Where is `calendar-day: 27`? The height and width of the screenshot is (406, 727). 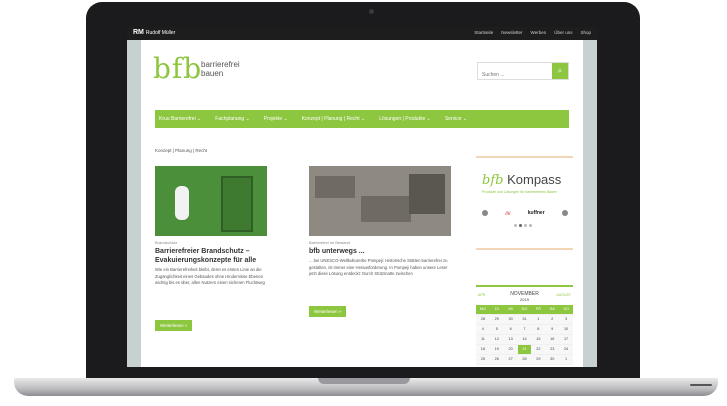
calendar-day: 27 is located at coordinates (510, 360).